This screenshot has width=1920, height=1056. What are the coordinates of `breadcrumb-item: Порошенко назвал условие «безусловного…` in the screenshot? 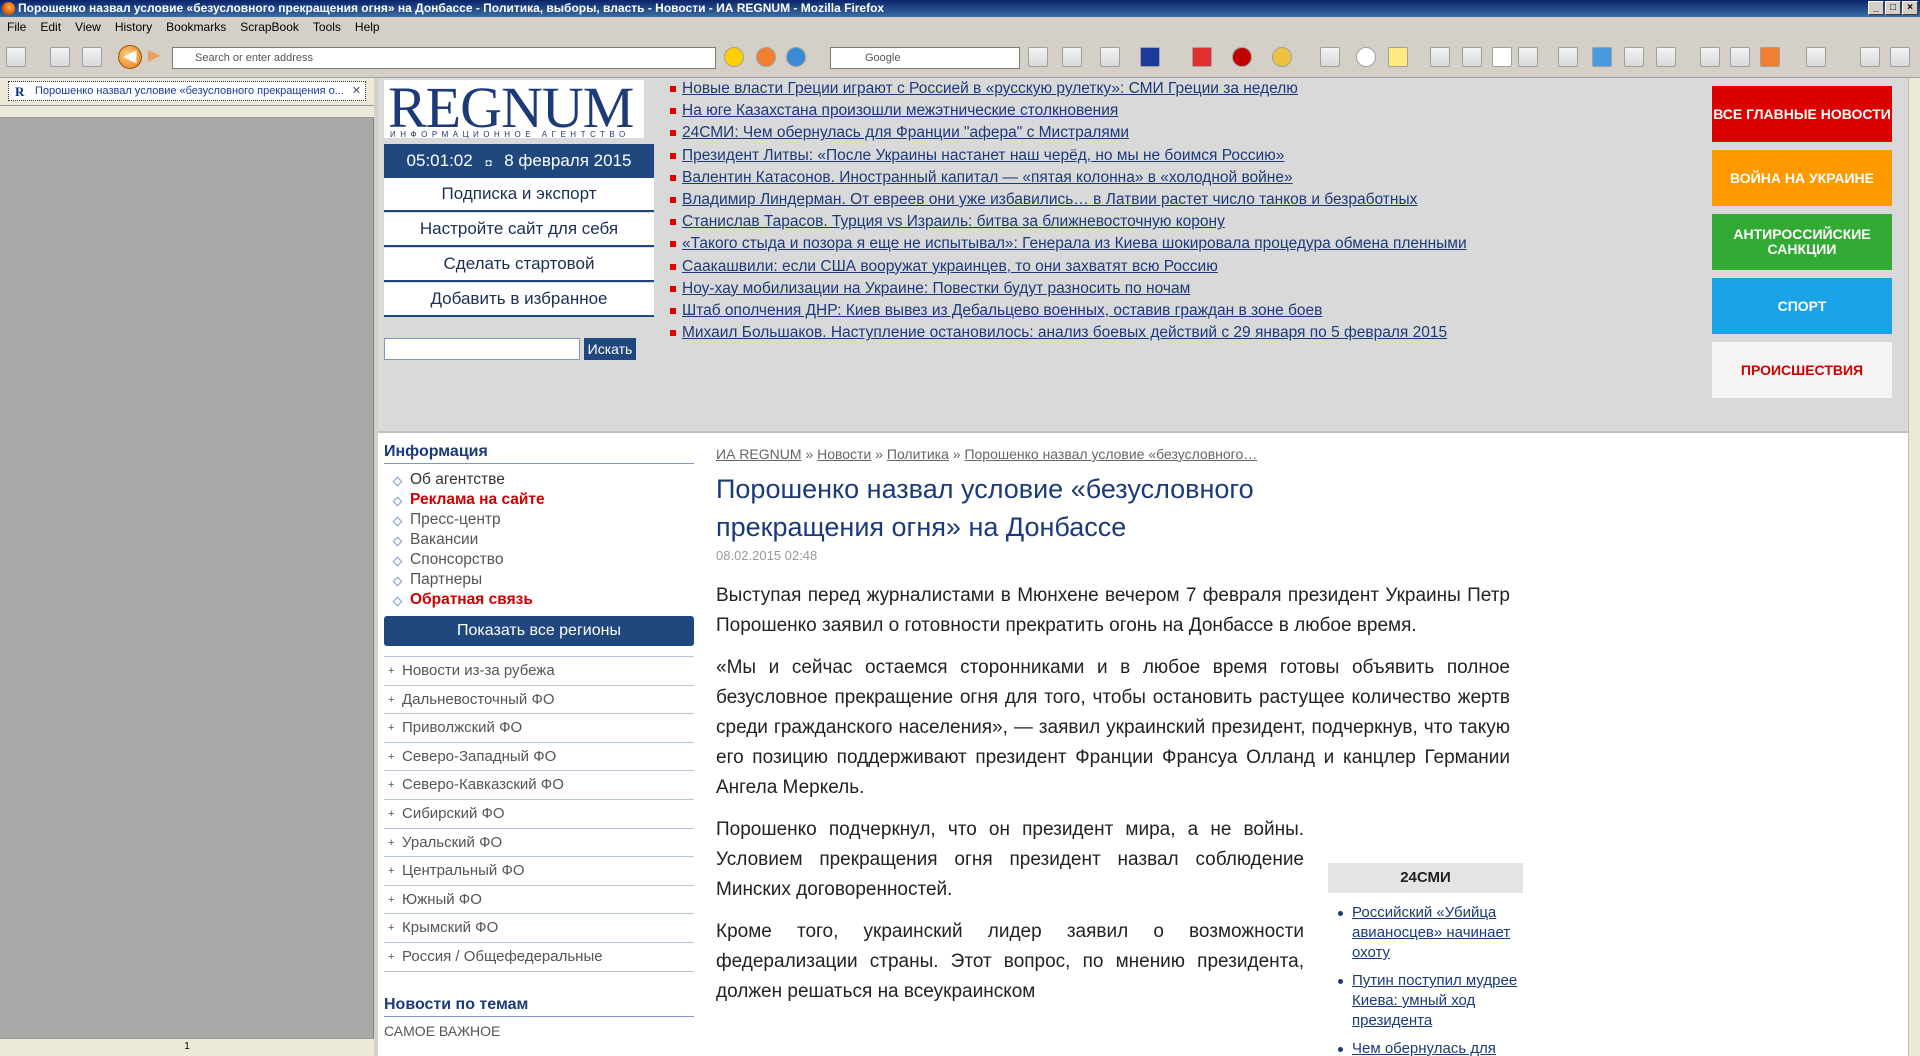 It's located at (1110, 454).